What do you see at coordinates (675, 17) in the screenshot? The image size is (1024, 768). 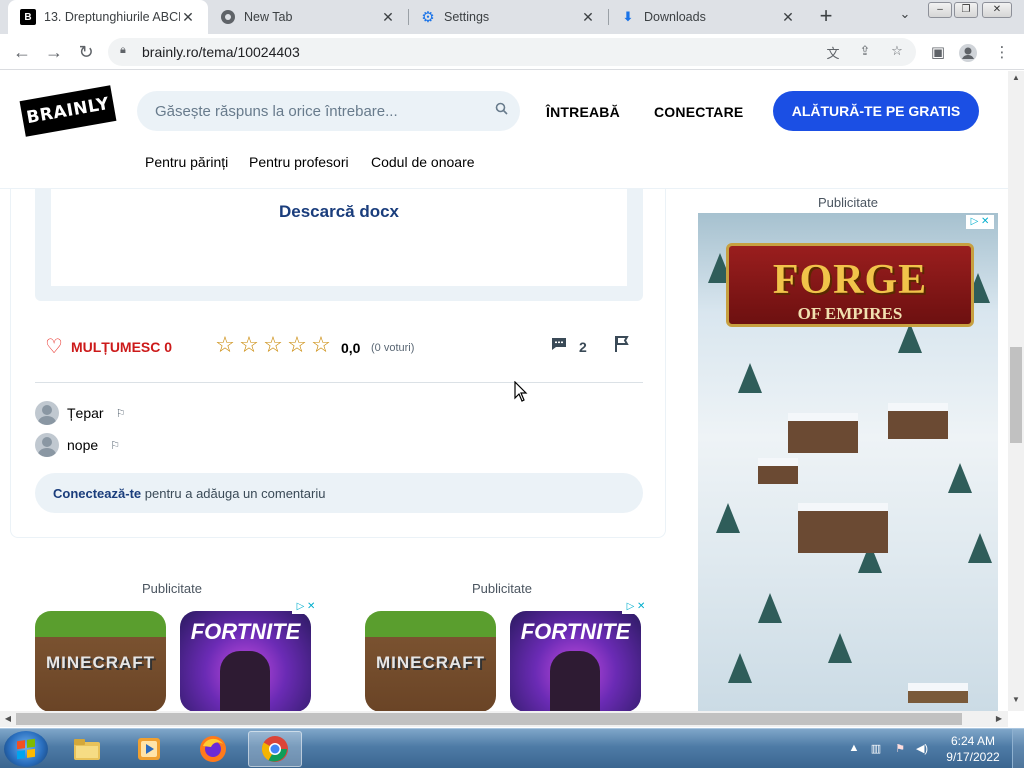 I see `tab-title: Downloads` at bounding box center [675, 17].